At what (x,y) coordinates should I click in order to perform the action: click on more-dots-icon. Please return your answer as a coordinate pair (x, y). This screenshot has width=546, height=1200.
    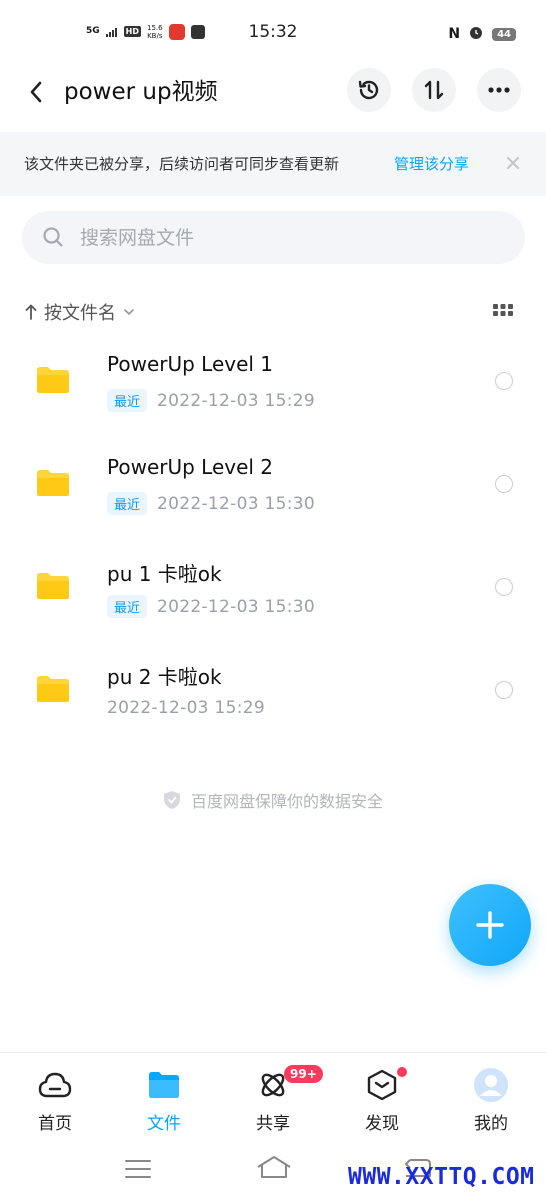
    Looking at the image, I should click on (499, 90).